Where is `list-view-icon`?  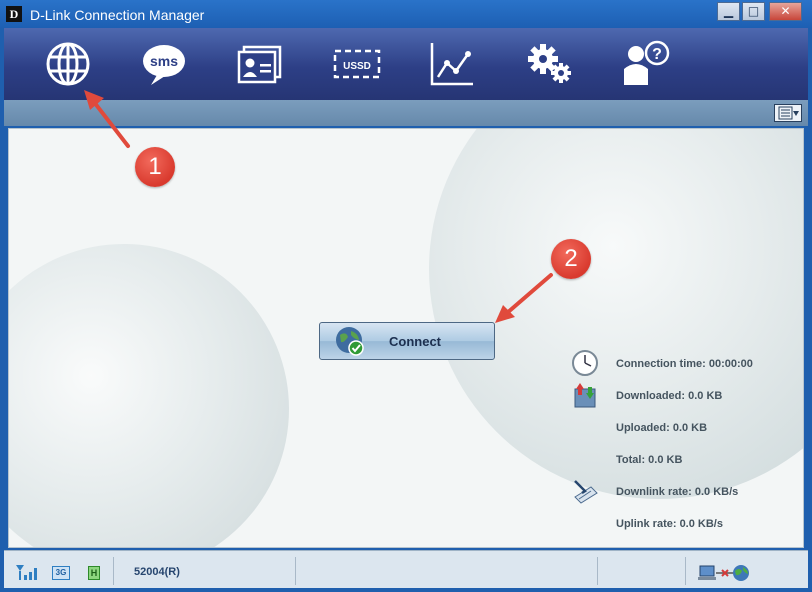 list-view-icon is located at coordinates (788, 113).